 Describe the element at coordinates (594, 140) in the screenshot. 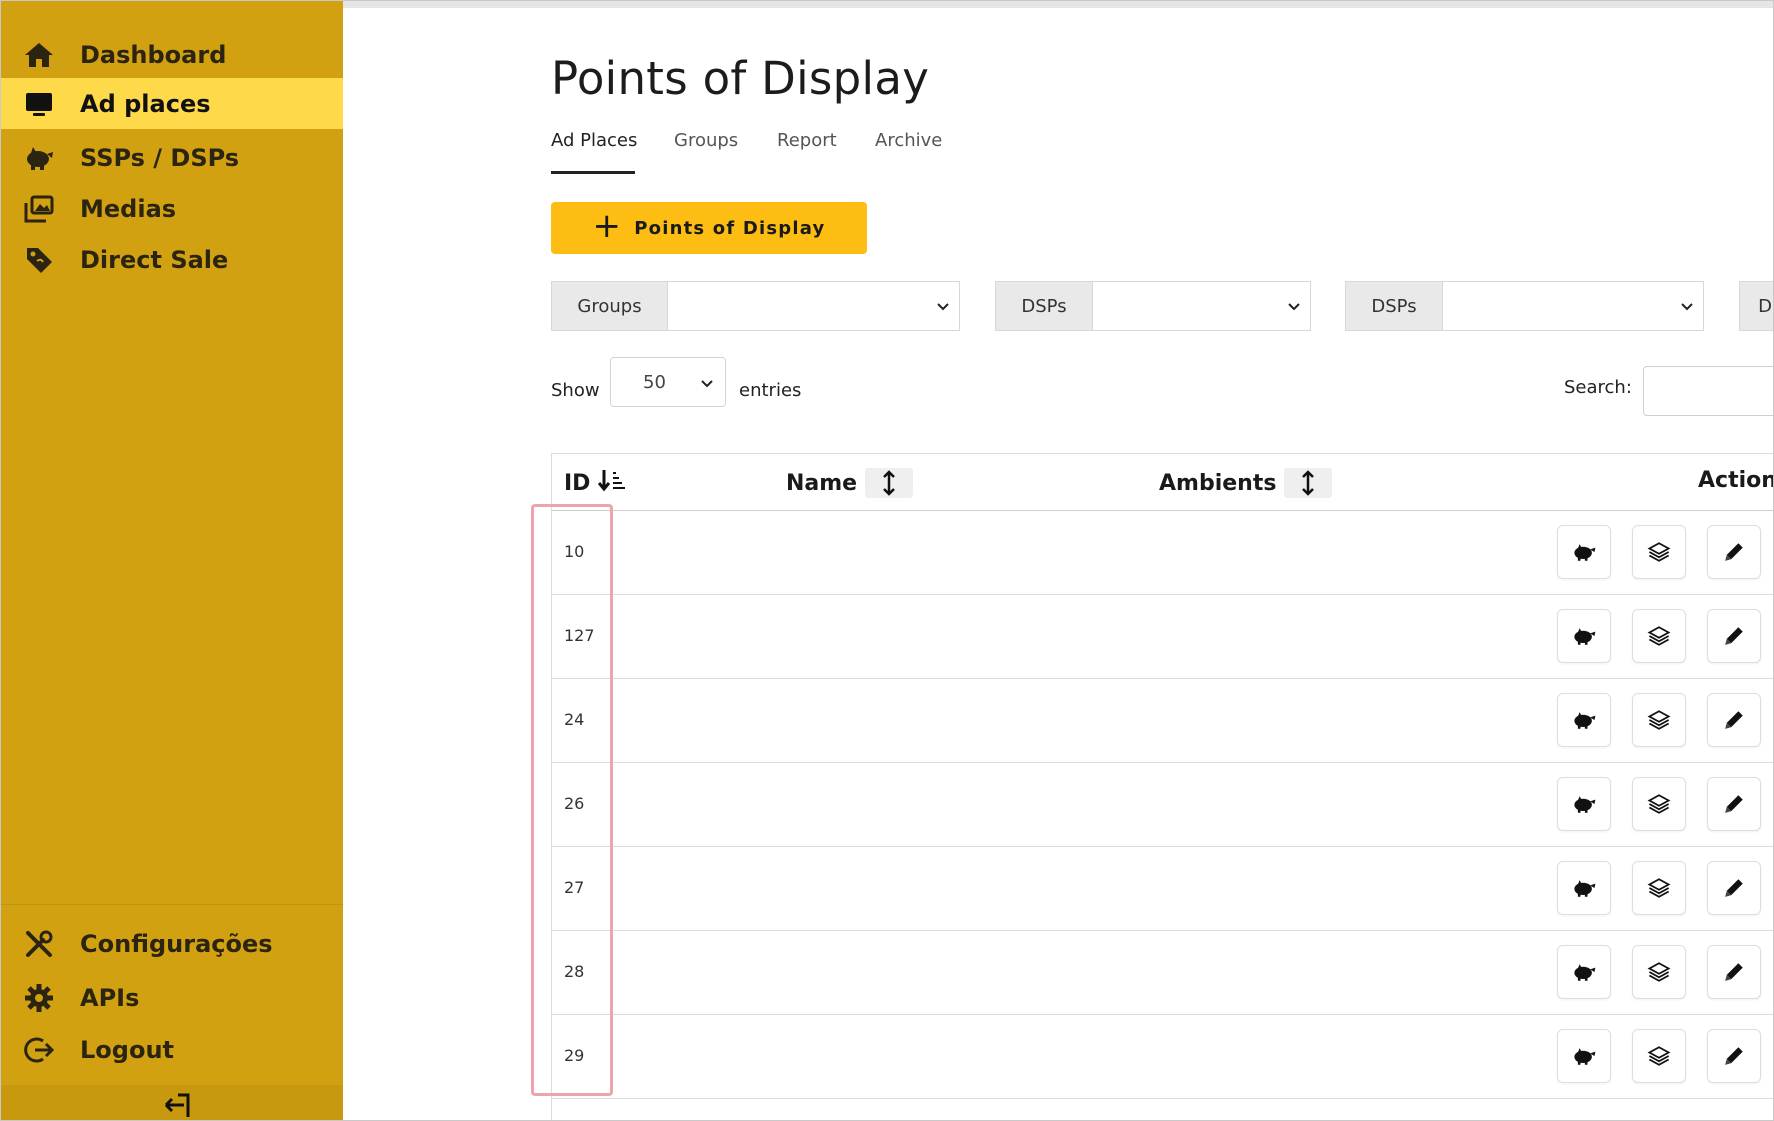

I see `tab-ad-places: Ad Places` at that location.